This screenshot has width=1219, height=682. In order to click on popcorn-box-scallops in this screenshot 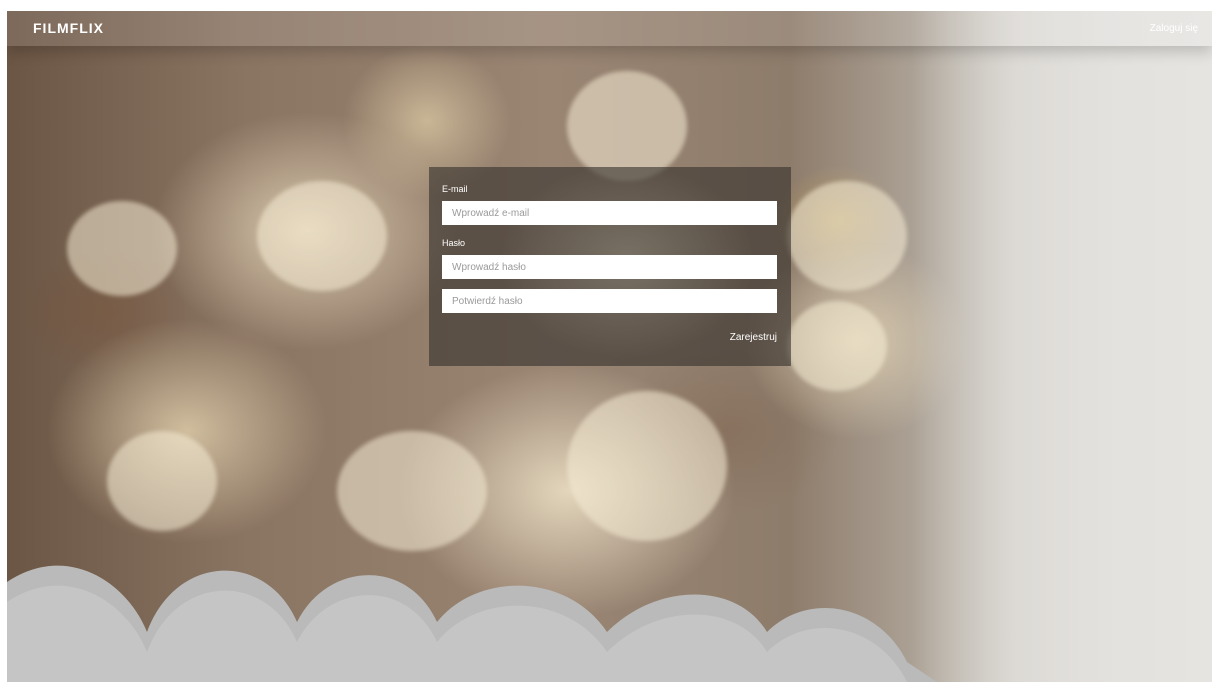, I will do `click(472, 623)`.